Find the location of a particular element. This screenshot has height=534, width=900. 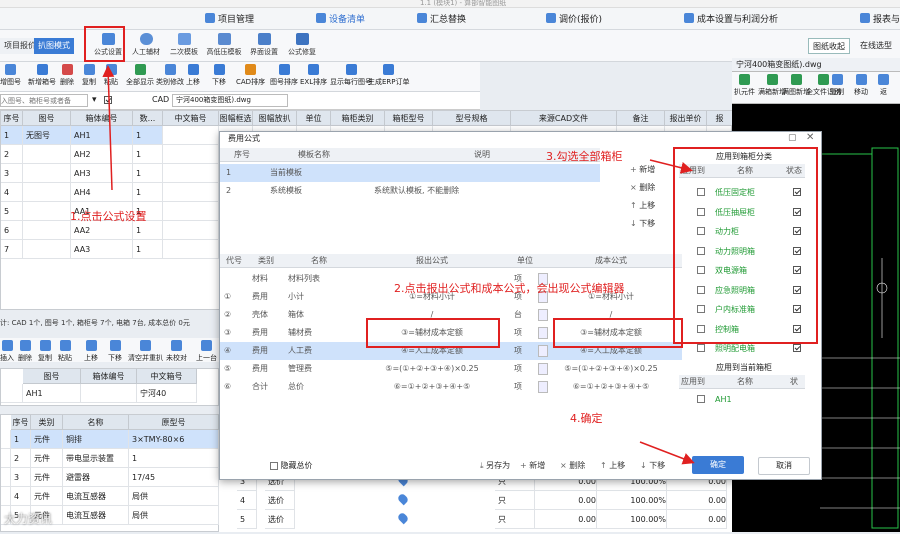

annotation-step3: 3.勾选全部箱柜 is located at coordinates (584, 156).